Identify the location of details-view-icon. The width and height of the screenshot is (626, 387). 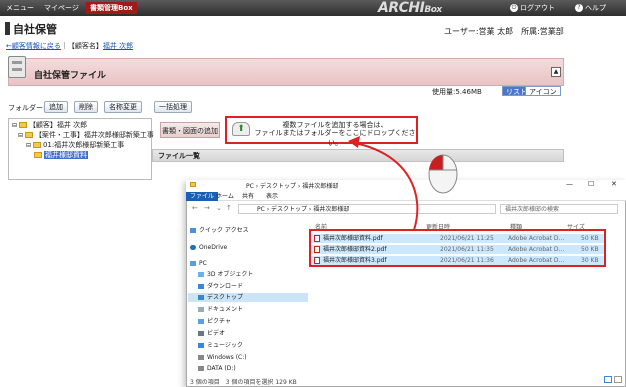
(608, 379).